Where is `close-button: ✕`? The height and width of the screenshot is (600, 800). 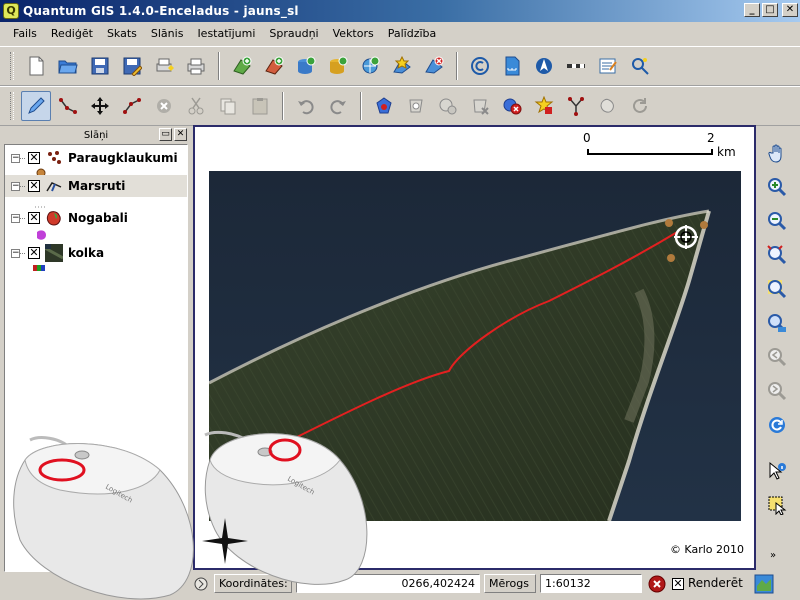 close-button: ✕ is located at coordinates (790, 10).